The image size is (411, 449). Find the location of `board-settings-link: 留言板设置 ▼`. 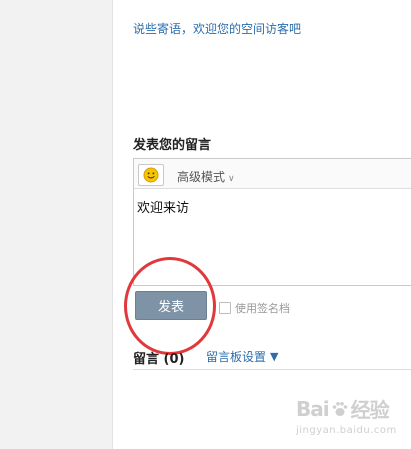

board-settings-link: 留言板设置 ▼ is located at coordinates (242, 356).